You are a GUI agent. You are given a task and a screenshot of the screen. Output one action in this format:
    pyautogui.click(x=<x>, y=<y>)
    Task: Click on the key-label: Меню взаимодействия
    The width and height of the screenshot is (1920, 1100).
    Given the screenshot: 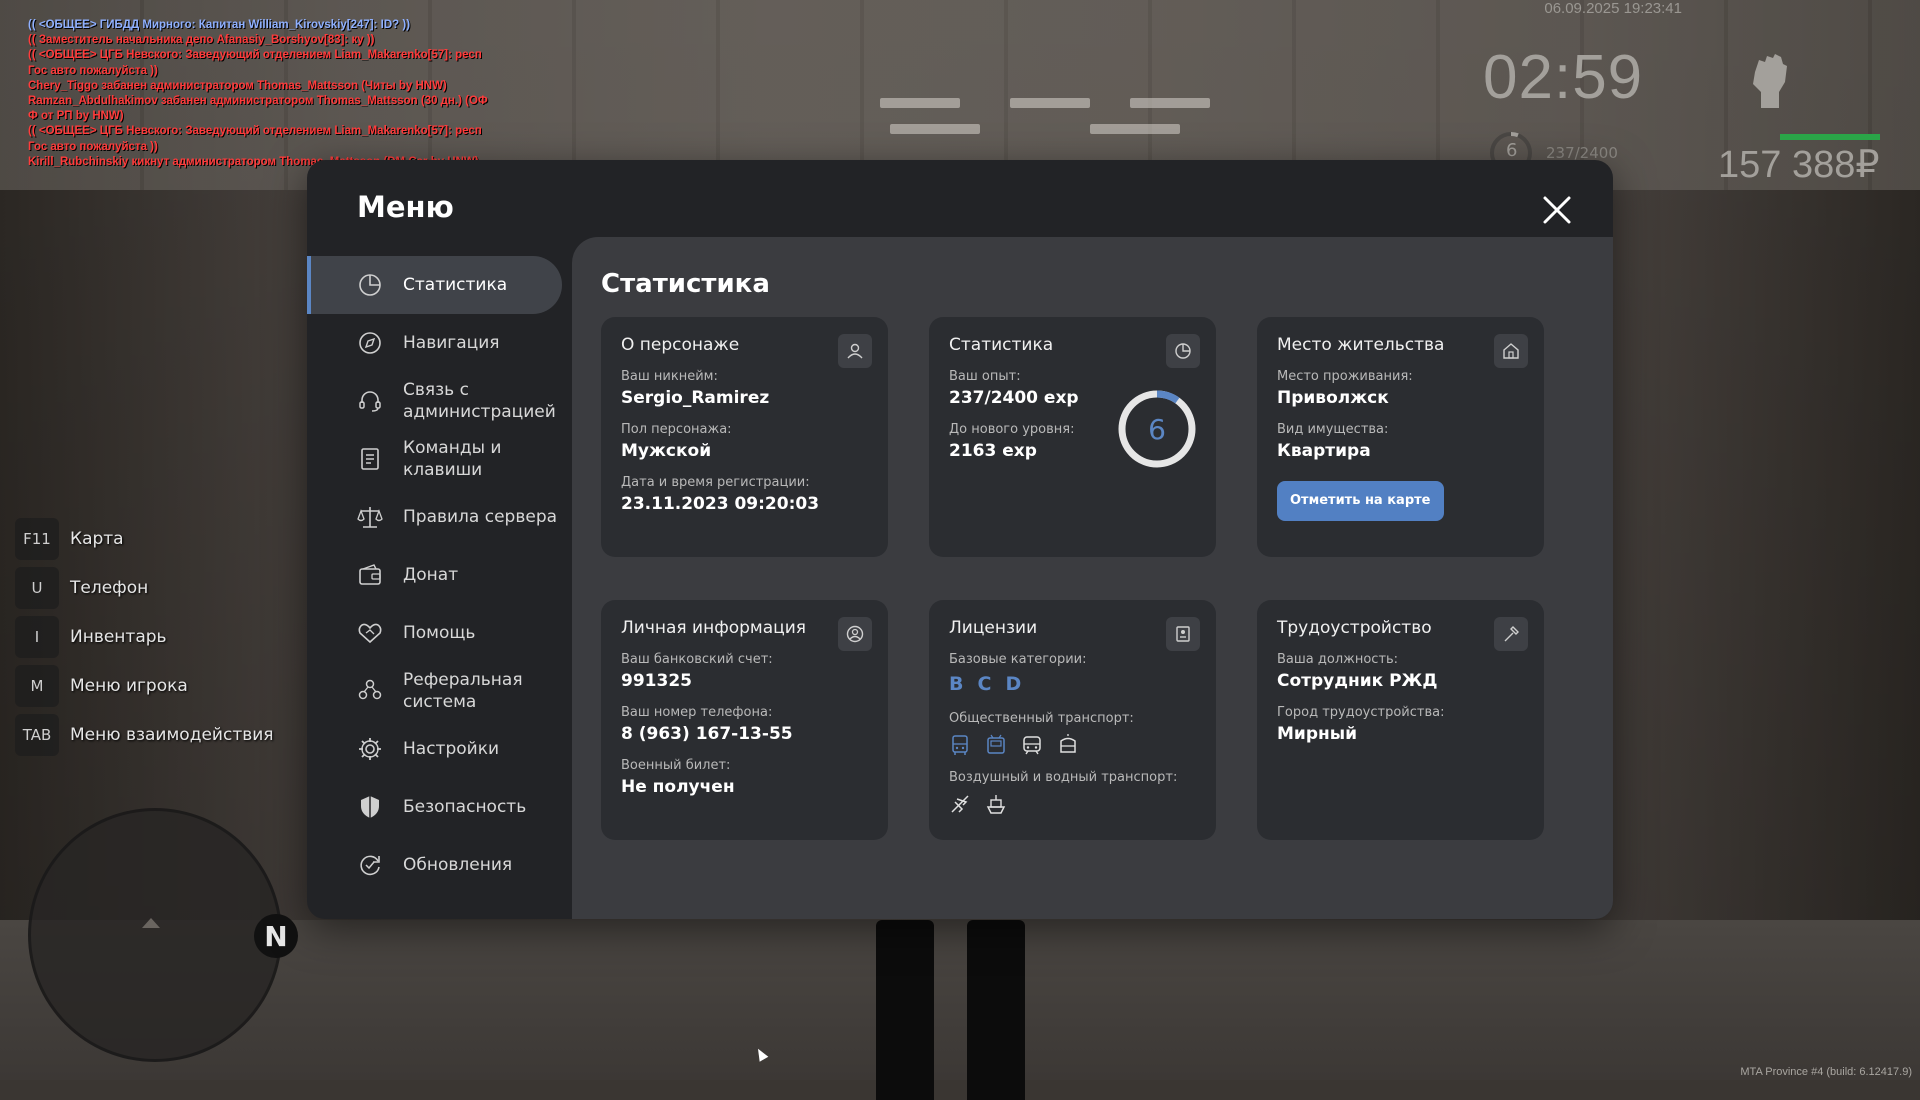 What is the action you would take?
    pyautogui.click(x=172, y=735)
    